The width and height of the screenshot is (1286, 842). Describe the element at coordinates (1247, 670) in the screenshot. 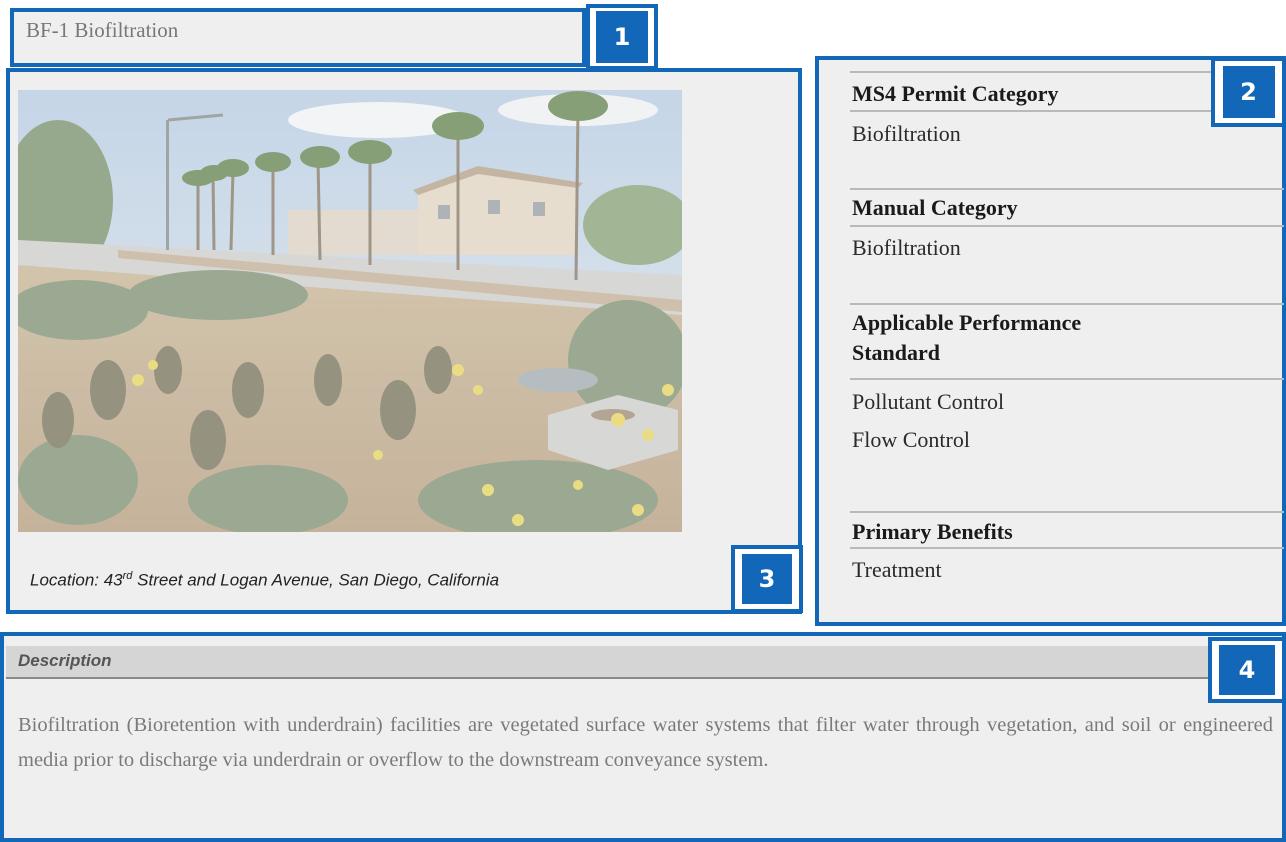

I see `callout-badge-4: 4` at that location.